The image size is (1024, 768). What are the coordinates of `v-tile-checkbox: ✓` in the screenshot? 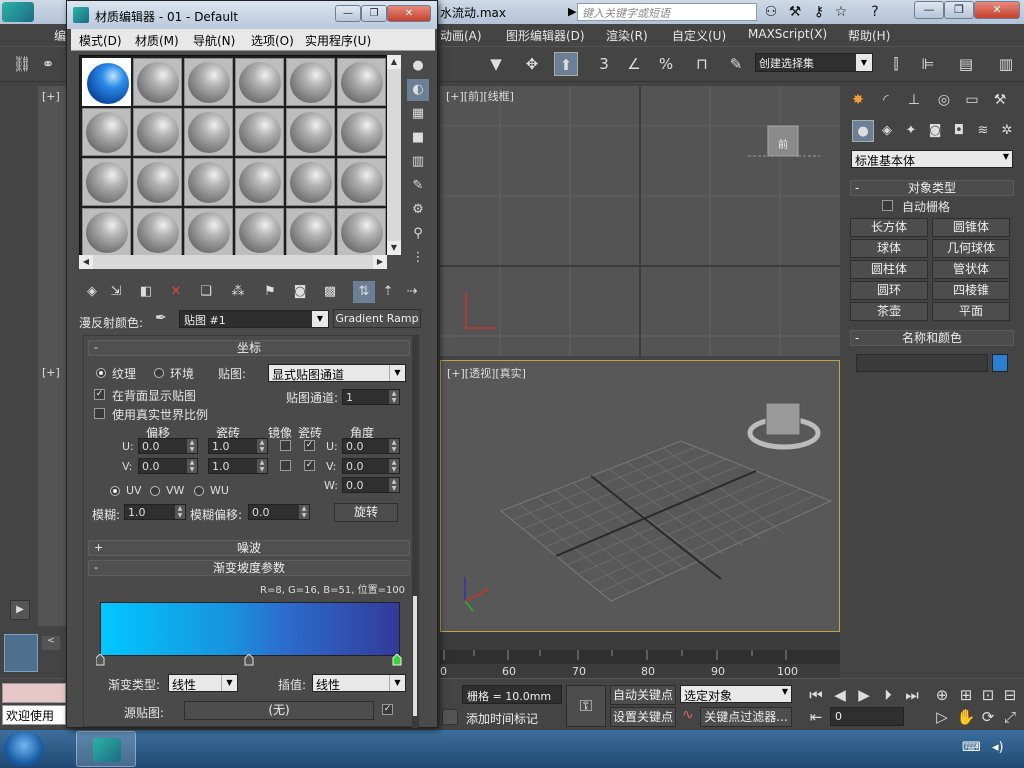 It's located at (309, 465).